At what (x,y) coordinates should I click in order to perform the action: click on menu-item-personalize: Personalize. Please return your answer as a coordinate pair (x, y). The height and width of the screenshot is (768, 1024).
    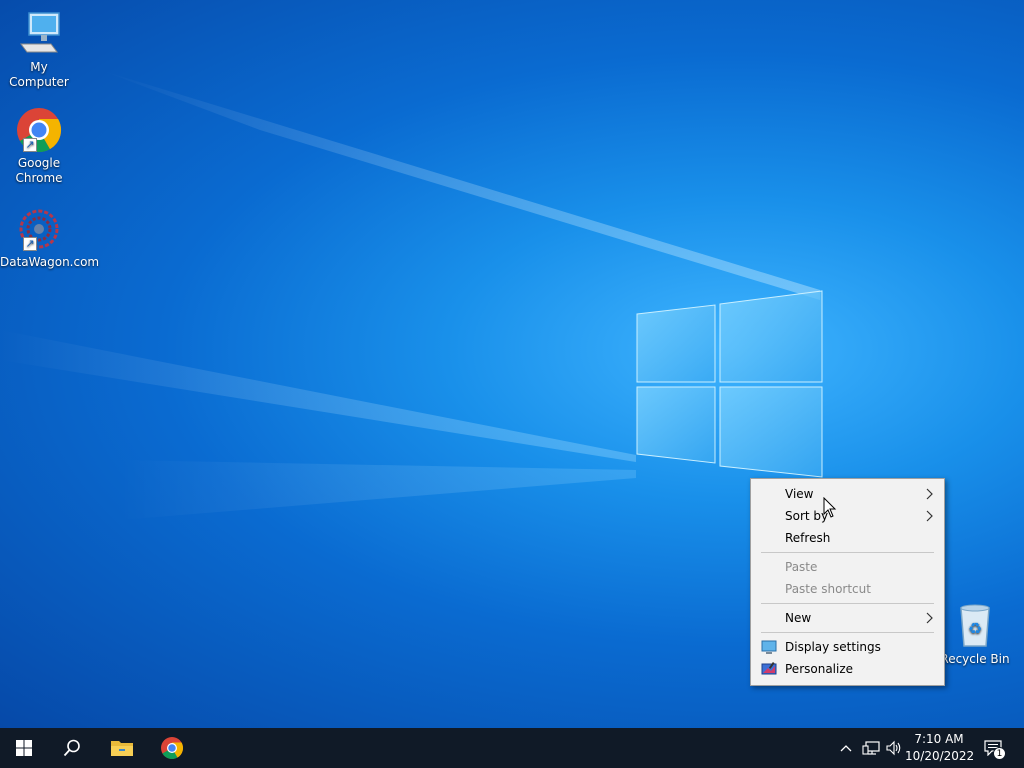
    Looking at the image, I should click on (847, 669).